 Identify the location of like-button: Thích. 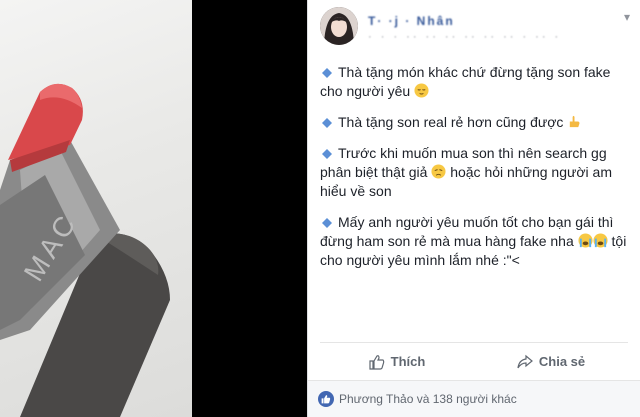
(397, 361).